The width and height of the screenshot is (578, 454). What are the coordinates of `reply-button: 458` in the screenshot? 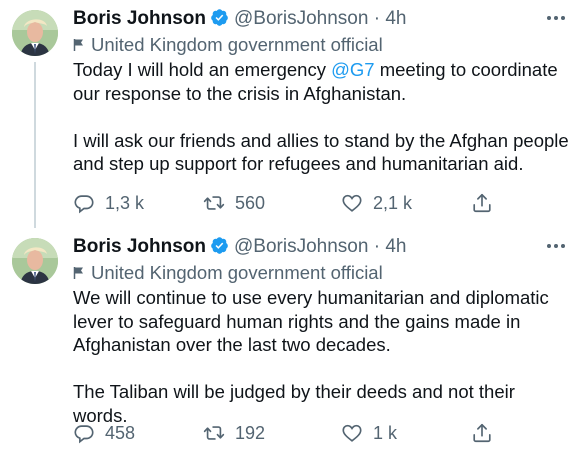 It's located at (104, 433).